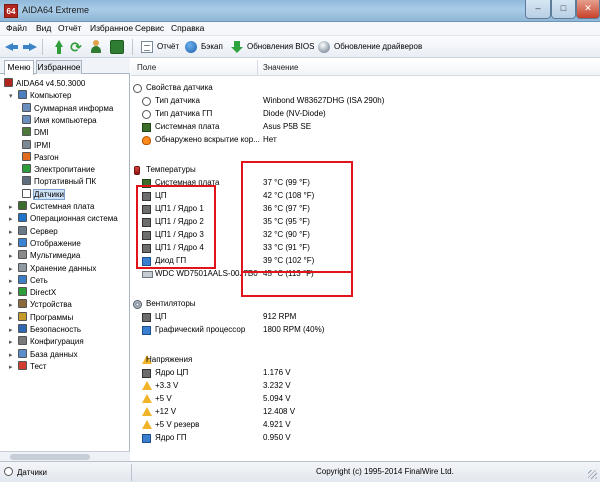 This screenshot has height=482, width=600. I want to click on tree-item: Электропитание, so click(58, 169).